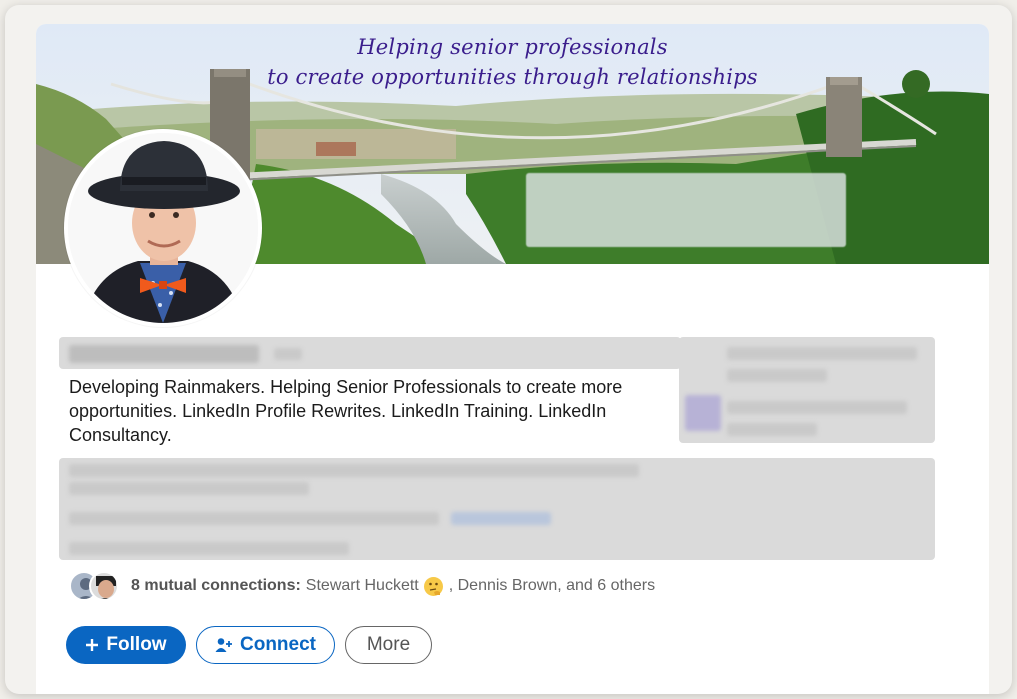 This screenshot has height=699, width=1017. What do you see at coordinates (216, 585) in the screenshot?
I see `mutual-count: 8 mutual connections:` at bounding box center [216, 585].